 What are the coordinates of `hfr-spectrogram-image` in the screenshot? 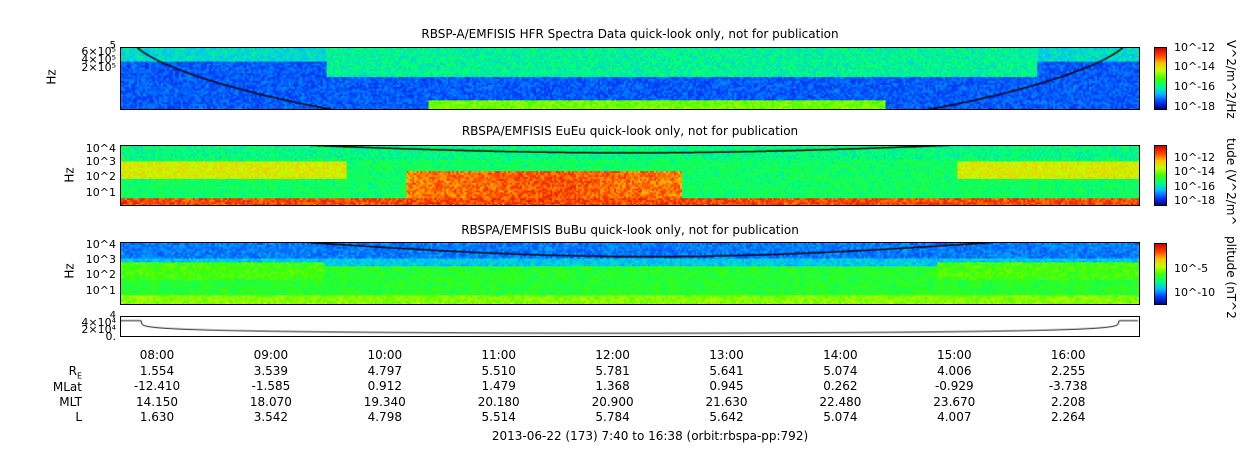 It's located at (630, 78).